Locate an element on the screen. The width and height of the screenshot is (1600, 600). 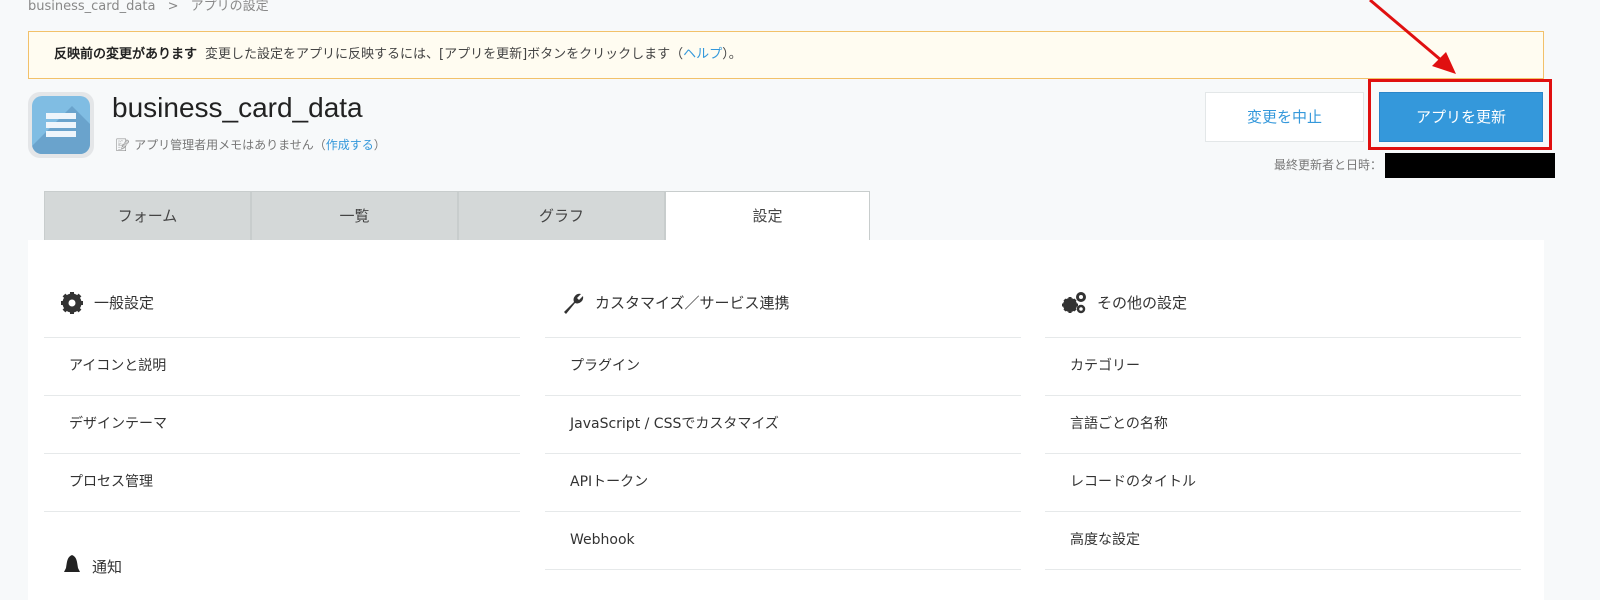
section-header: カスタマイズ／サービス連携 is located at coordinates (783, 289).